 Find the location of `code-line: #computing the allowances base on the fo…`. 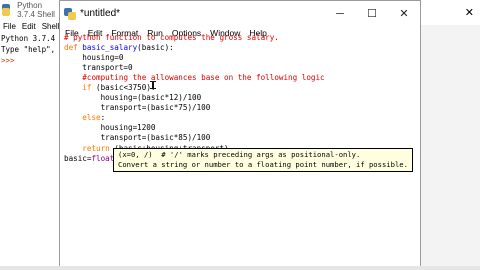

code-line: #computing the allowances base on the fo… is located at coordinates (203, 78).